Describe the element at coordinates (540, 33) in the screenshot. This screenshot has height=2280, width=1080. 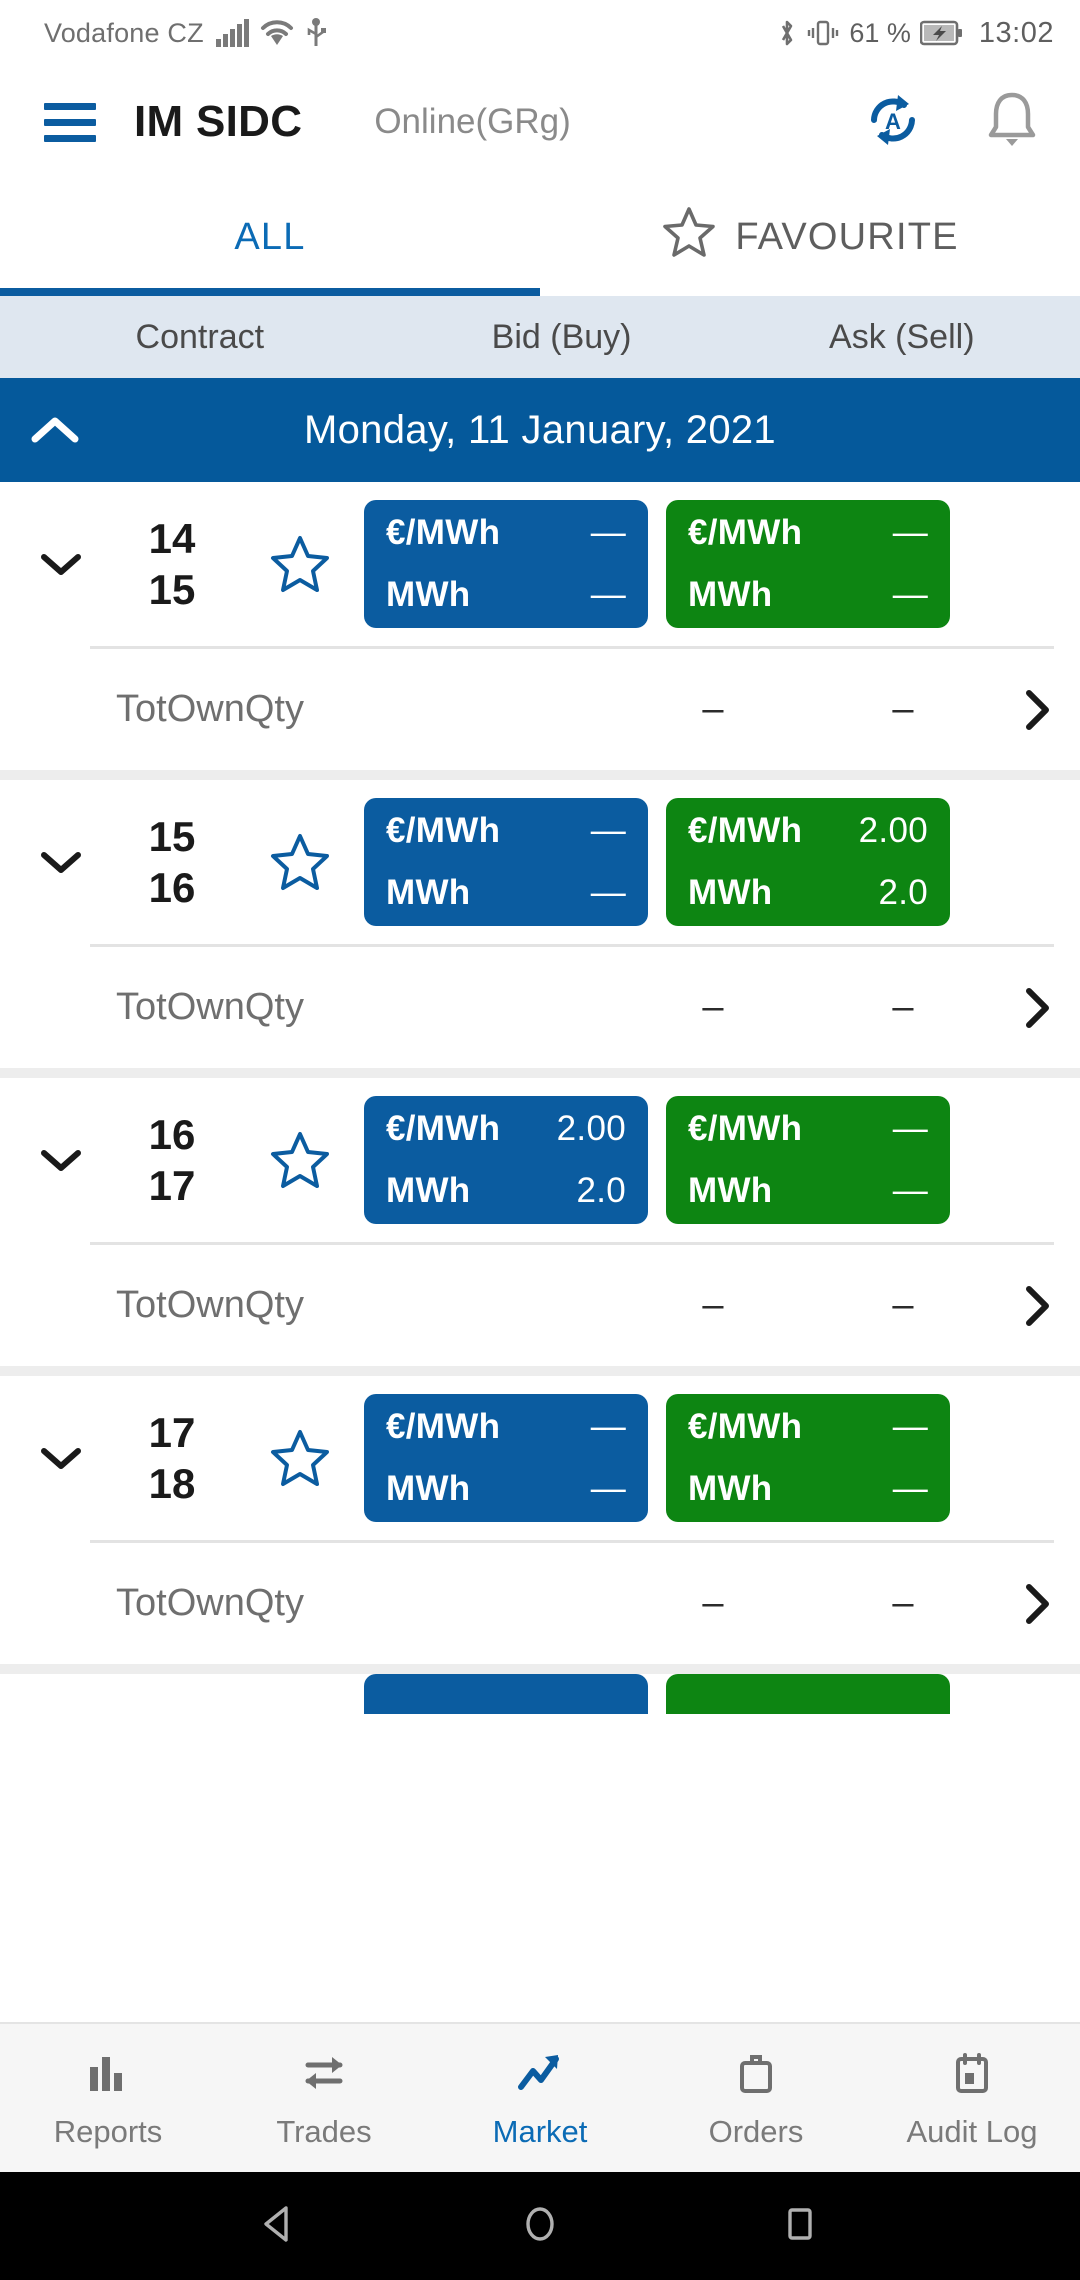
I see `status-bar: Vodafone CZ 61 % 13:02` at that location.